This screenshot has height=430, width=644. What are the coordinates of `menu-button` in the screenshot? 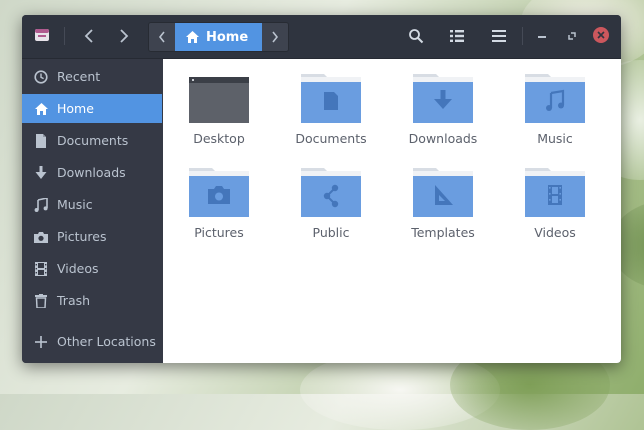 It's located at (499, 36).